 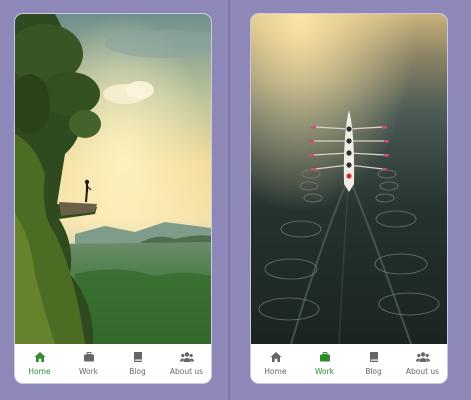 I want to click on screen-divider, so click(x=229, y=200).